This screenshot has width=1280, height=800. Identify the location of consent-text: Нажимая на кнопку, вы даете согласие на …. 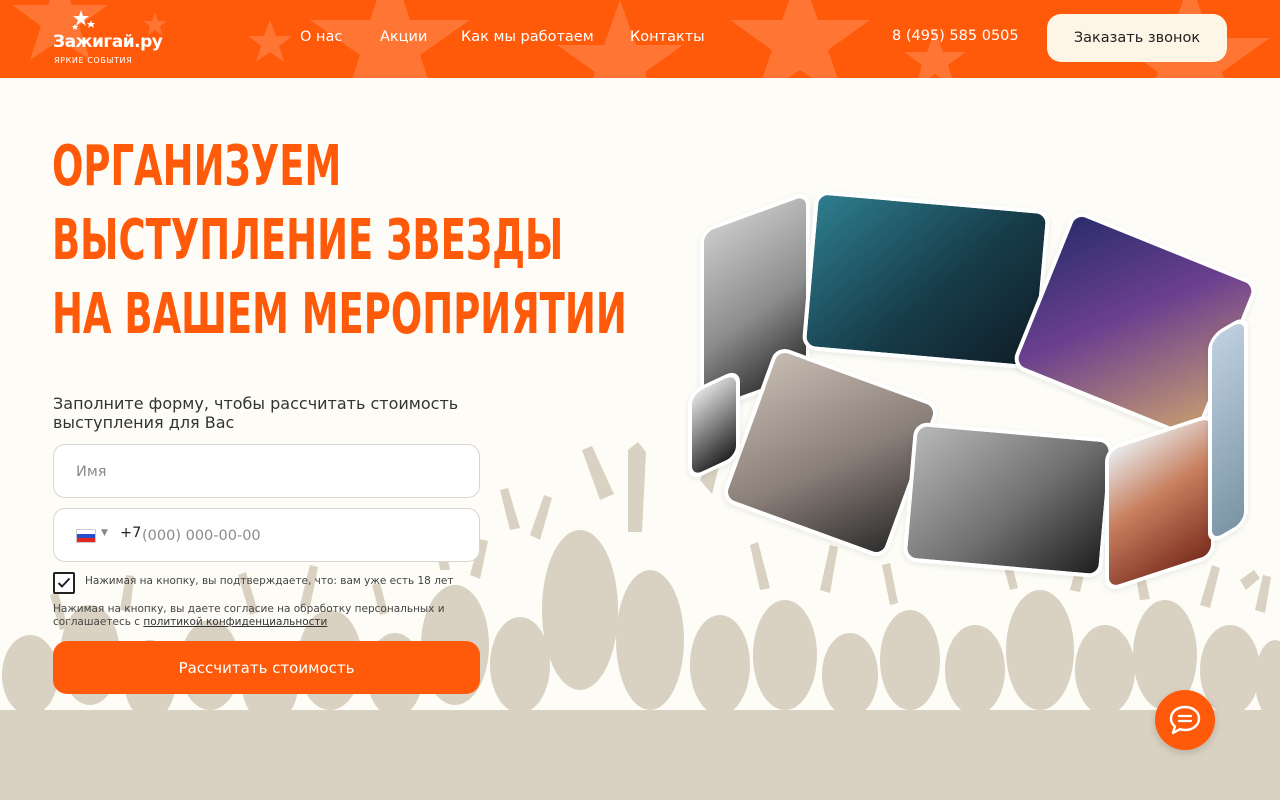
(253, 616).